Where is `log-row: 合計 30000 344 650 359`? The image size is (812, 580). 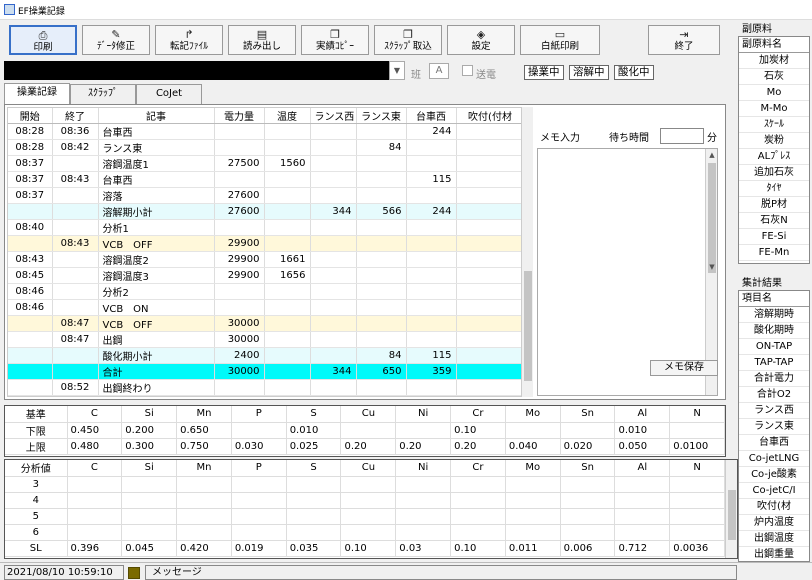 log-row: 合計 30000 344 650 359 is located at coordinates (265, 371).